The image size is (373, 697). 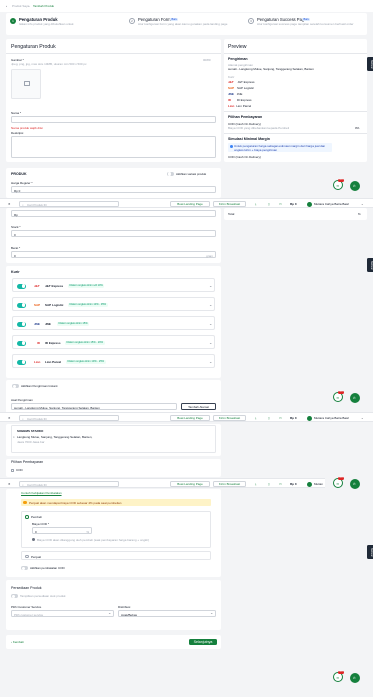 I want to click on buyer-radio, so click(x=27, y=517).